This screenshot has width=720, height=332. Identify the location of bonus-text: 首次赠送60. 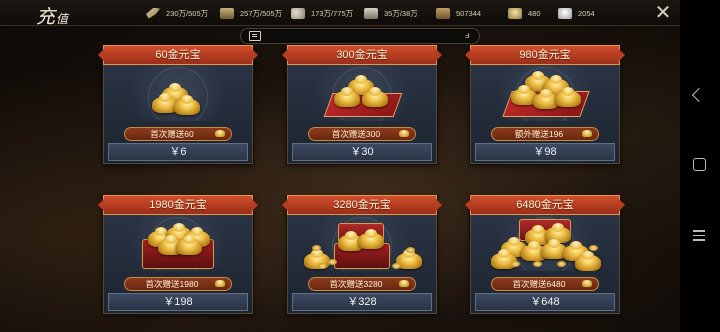
(172, 134).